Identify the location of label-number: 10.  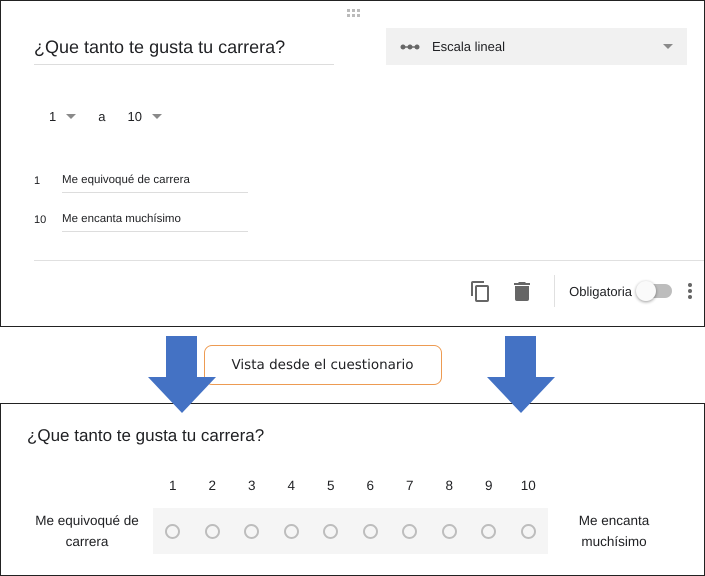
(41, 219).